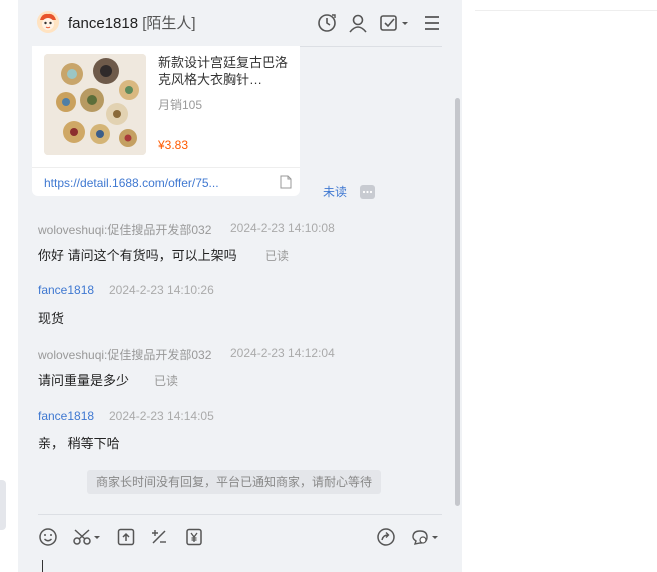 The height and width of the screenshot is (572, 657). What do you see at coordinates (386, 537) in the screenshot?
I see `forward-icon` at bounding box center [386, 537].